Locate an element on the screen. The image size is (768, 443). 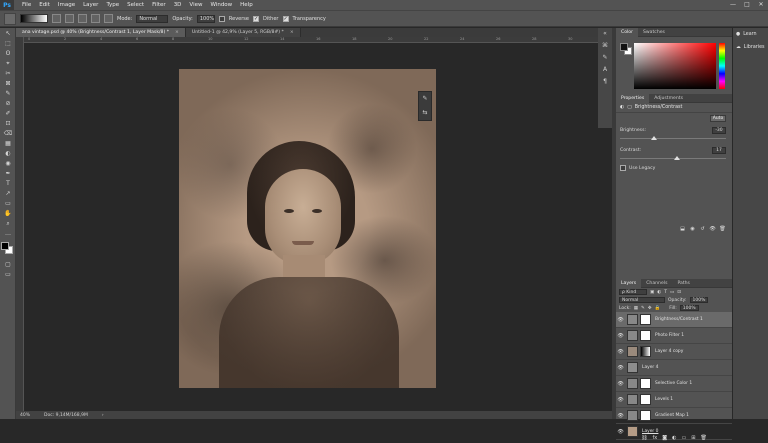
layer-row: 👁 Levels 1 is located at coordinates (674, 400).